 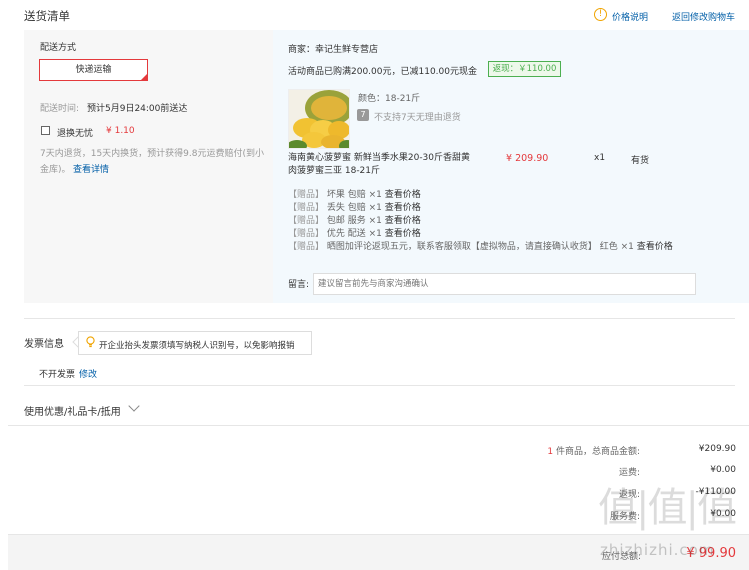 What do you see at coordinates (363, 115) in the screenshot?
I see `no-return-badge-icon: 7` at bounding box center [363, 115].